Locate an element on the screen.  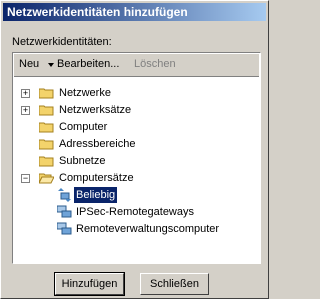
new-label: Neu is located at coordinates (29, 64).